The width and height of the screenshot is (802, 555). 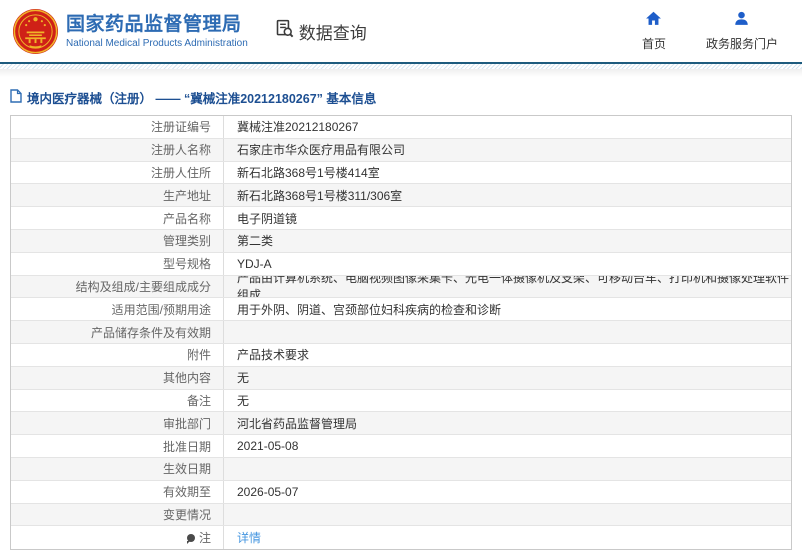 I want to click on document-icon, so click(x=16, y=97).